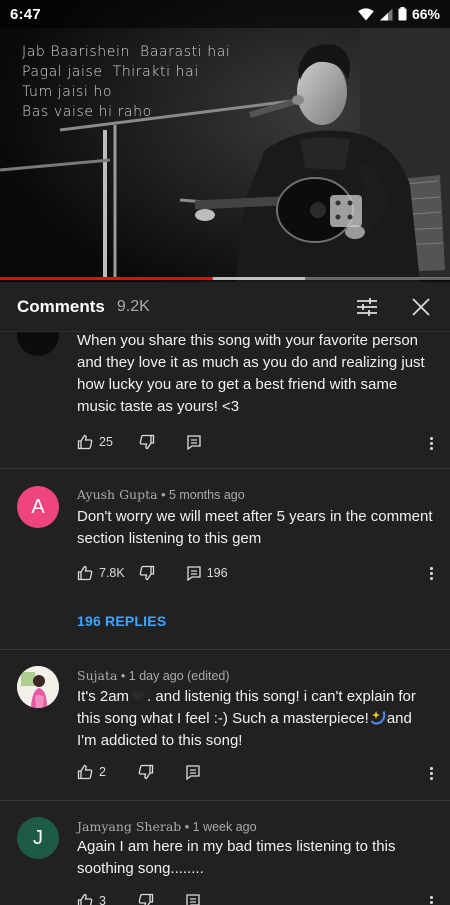 Image resolution: width=450 pixels, height=905 pixels. Describe the element at coordinates (129, 826) in the screenshot. I see `comment-author: Jamyang Sherab` at that location.